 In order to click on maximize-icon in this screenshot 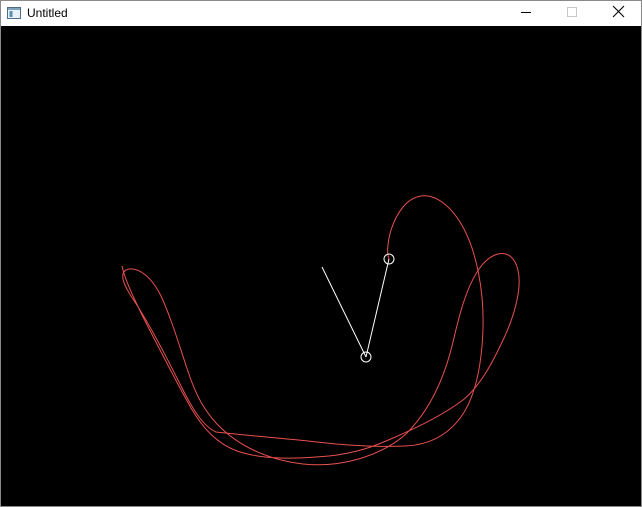, I will do `click(572, 14)`.